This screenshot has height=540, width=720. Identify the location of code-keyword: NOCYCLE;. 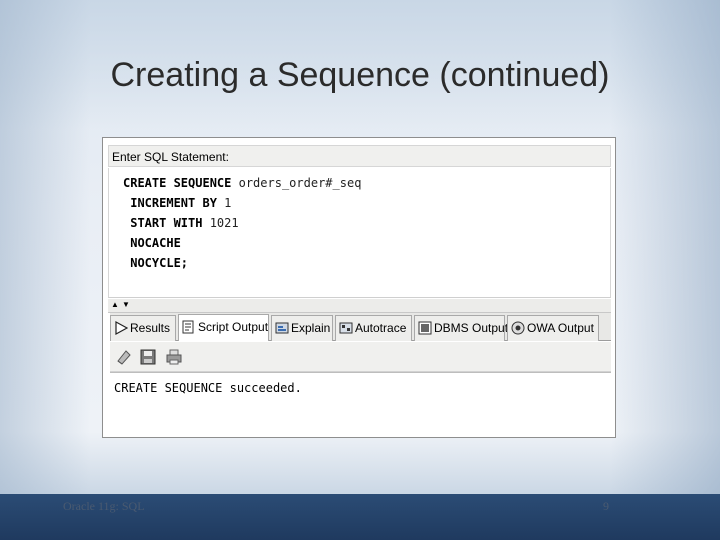
(156, 263).